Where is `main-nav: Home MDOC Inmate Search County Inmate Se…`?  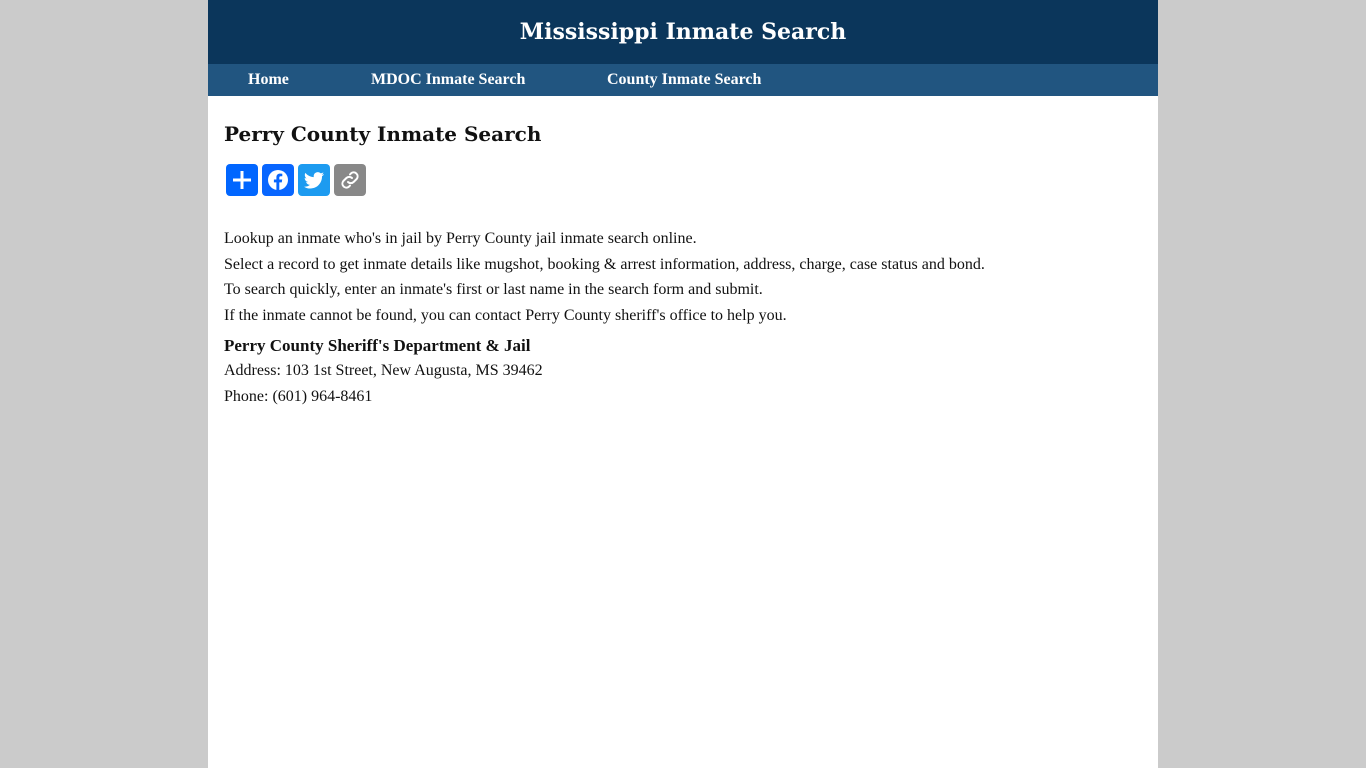 main-nav: Home MDOC Inmate Search County Inmate Se… is located at coordinates (683, 80).